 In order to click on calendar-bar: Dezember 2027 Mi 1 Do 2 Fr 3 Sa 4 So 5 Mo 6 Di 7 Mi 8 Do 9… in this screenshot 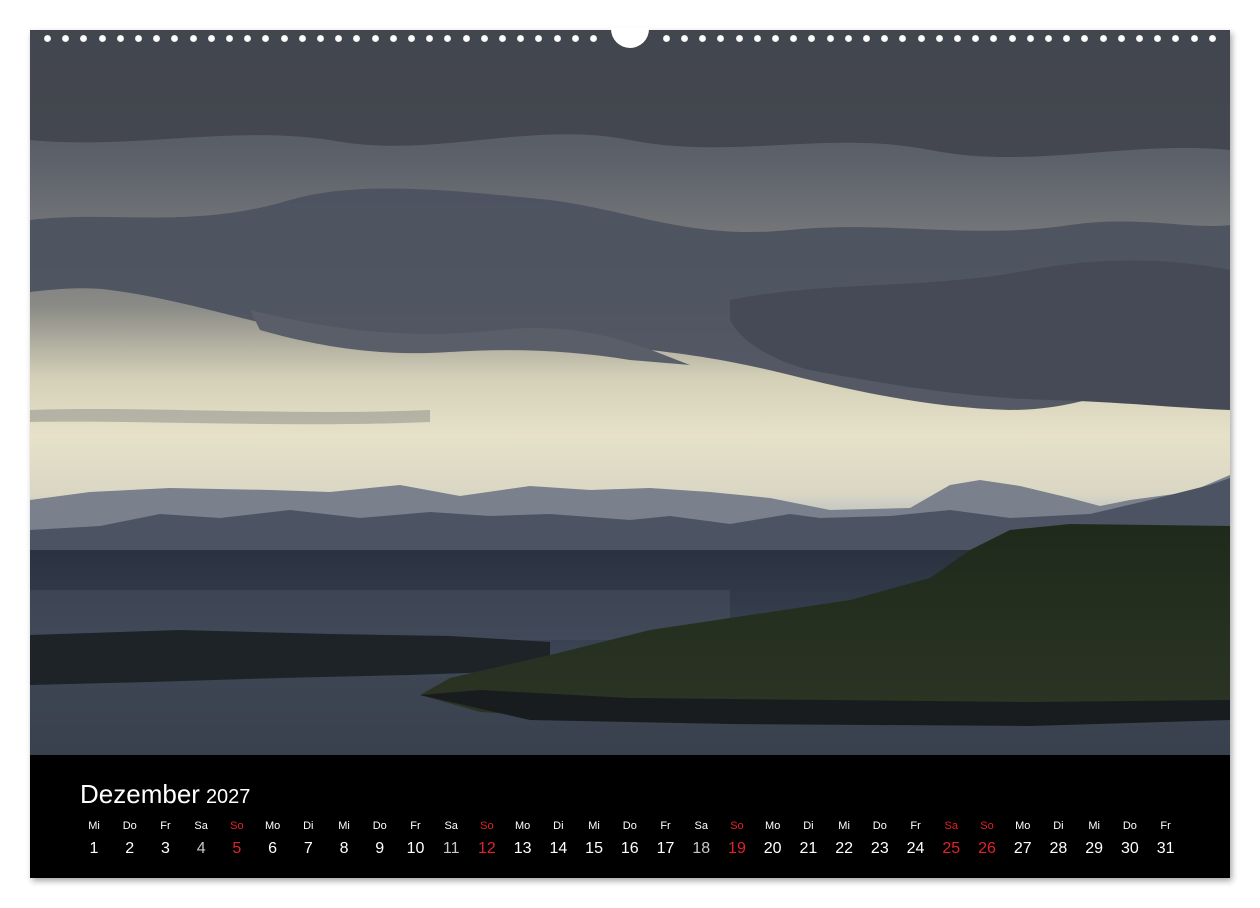, I will do `click(630, 816)`.